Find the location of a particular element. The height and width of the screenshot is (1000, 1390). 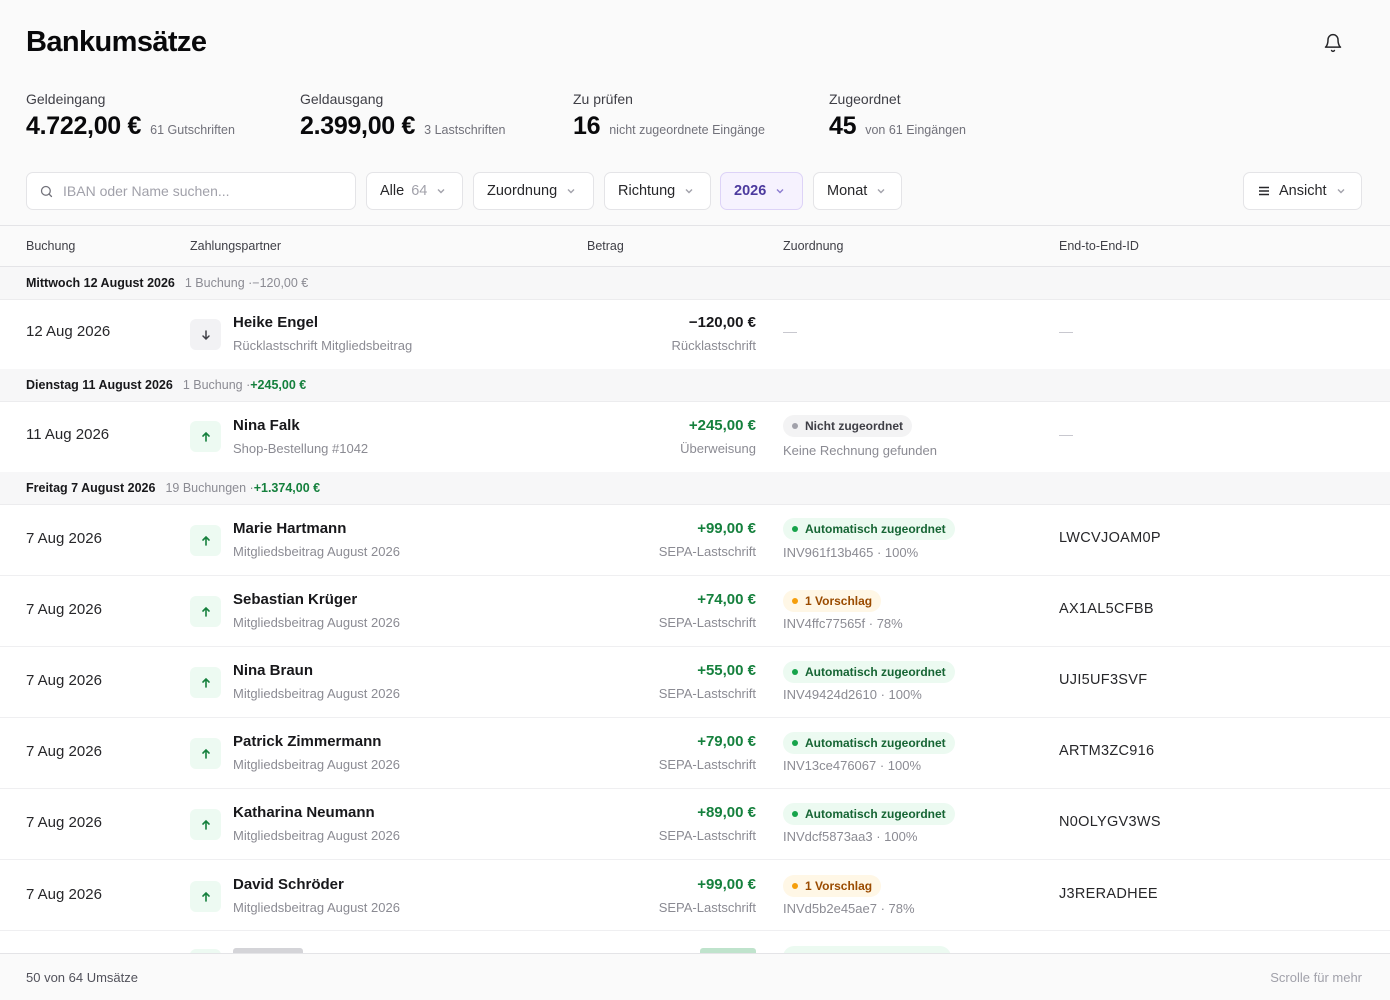

filter-monat: Monat is located at coordinates (857, 191).